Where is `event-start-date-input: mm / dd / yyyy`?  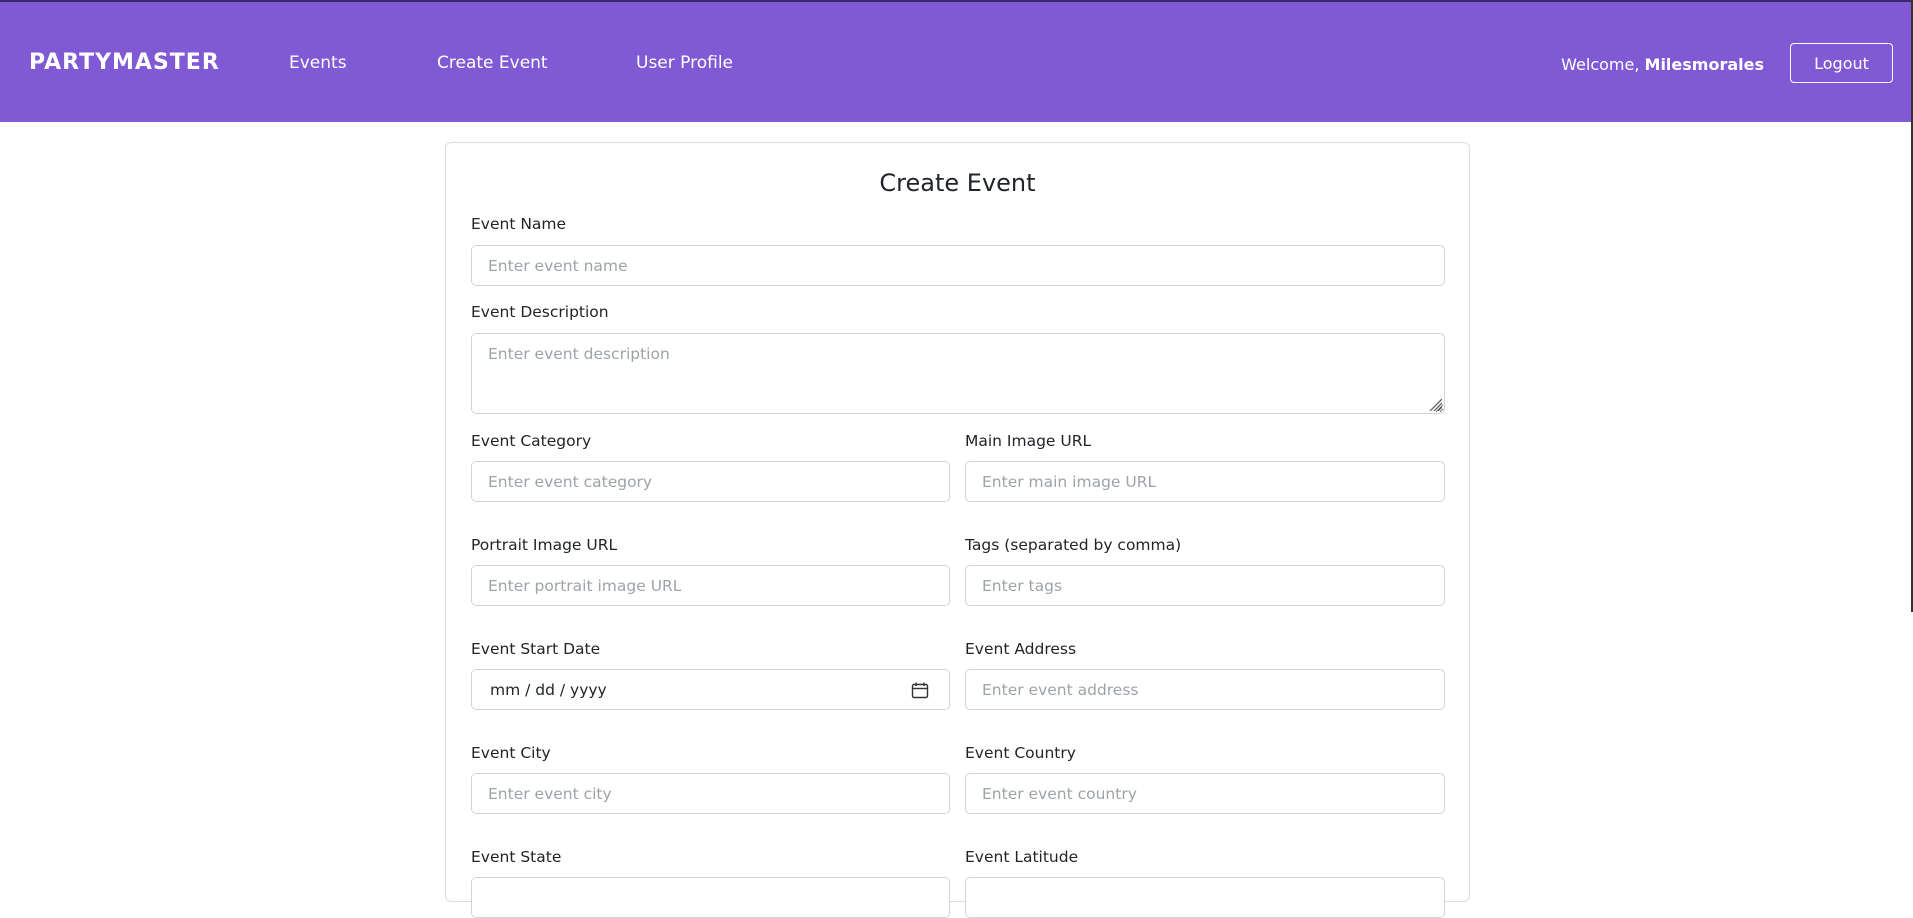 event-start-date-input: mm / dd / yyyy is located at coordinates (710, 689).